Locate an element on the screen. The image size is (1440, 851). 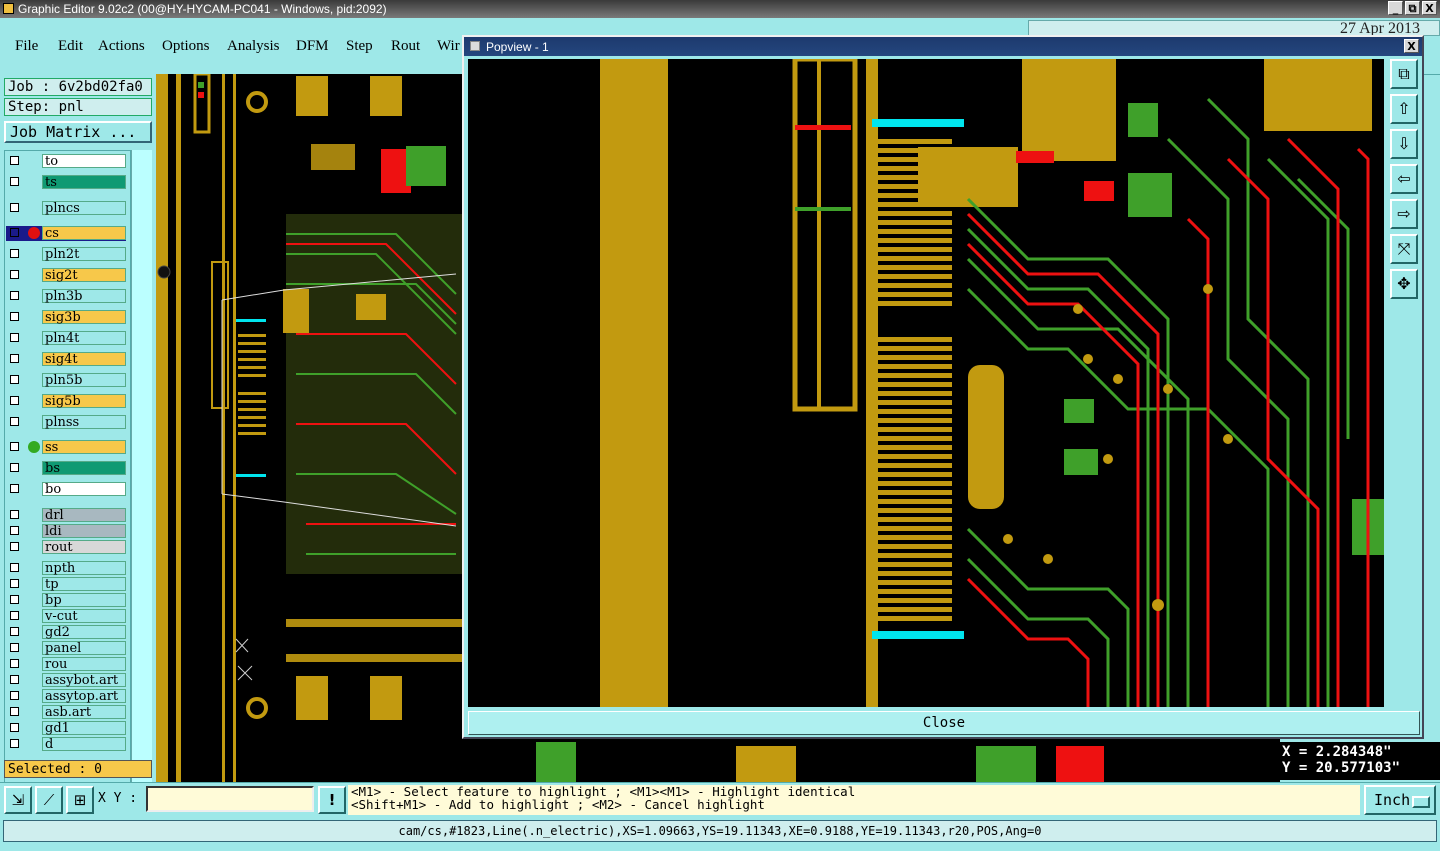
popview-close-icon: X is located at coordinates (1411, 46).